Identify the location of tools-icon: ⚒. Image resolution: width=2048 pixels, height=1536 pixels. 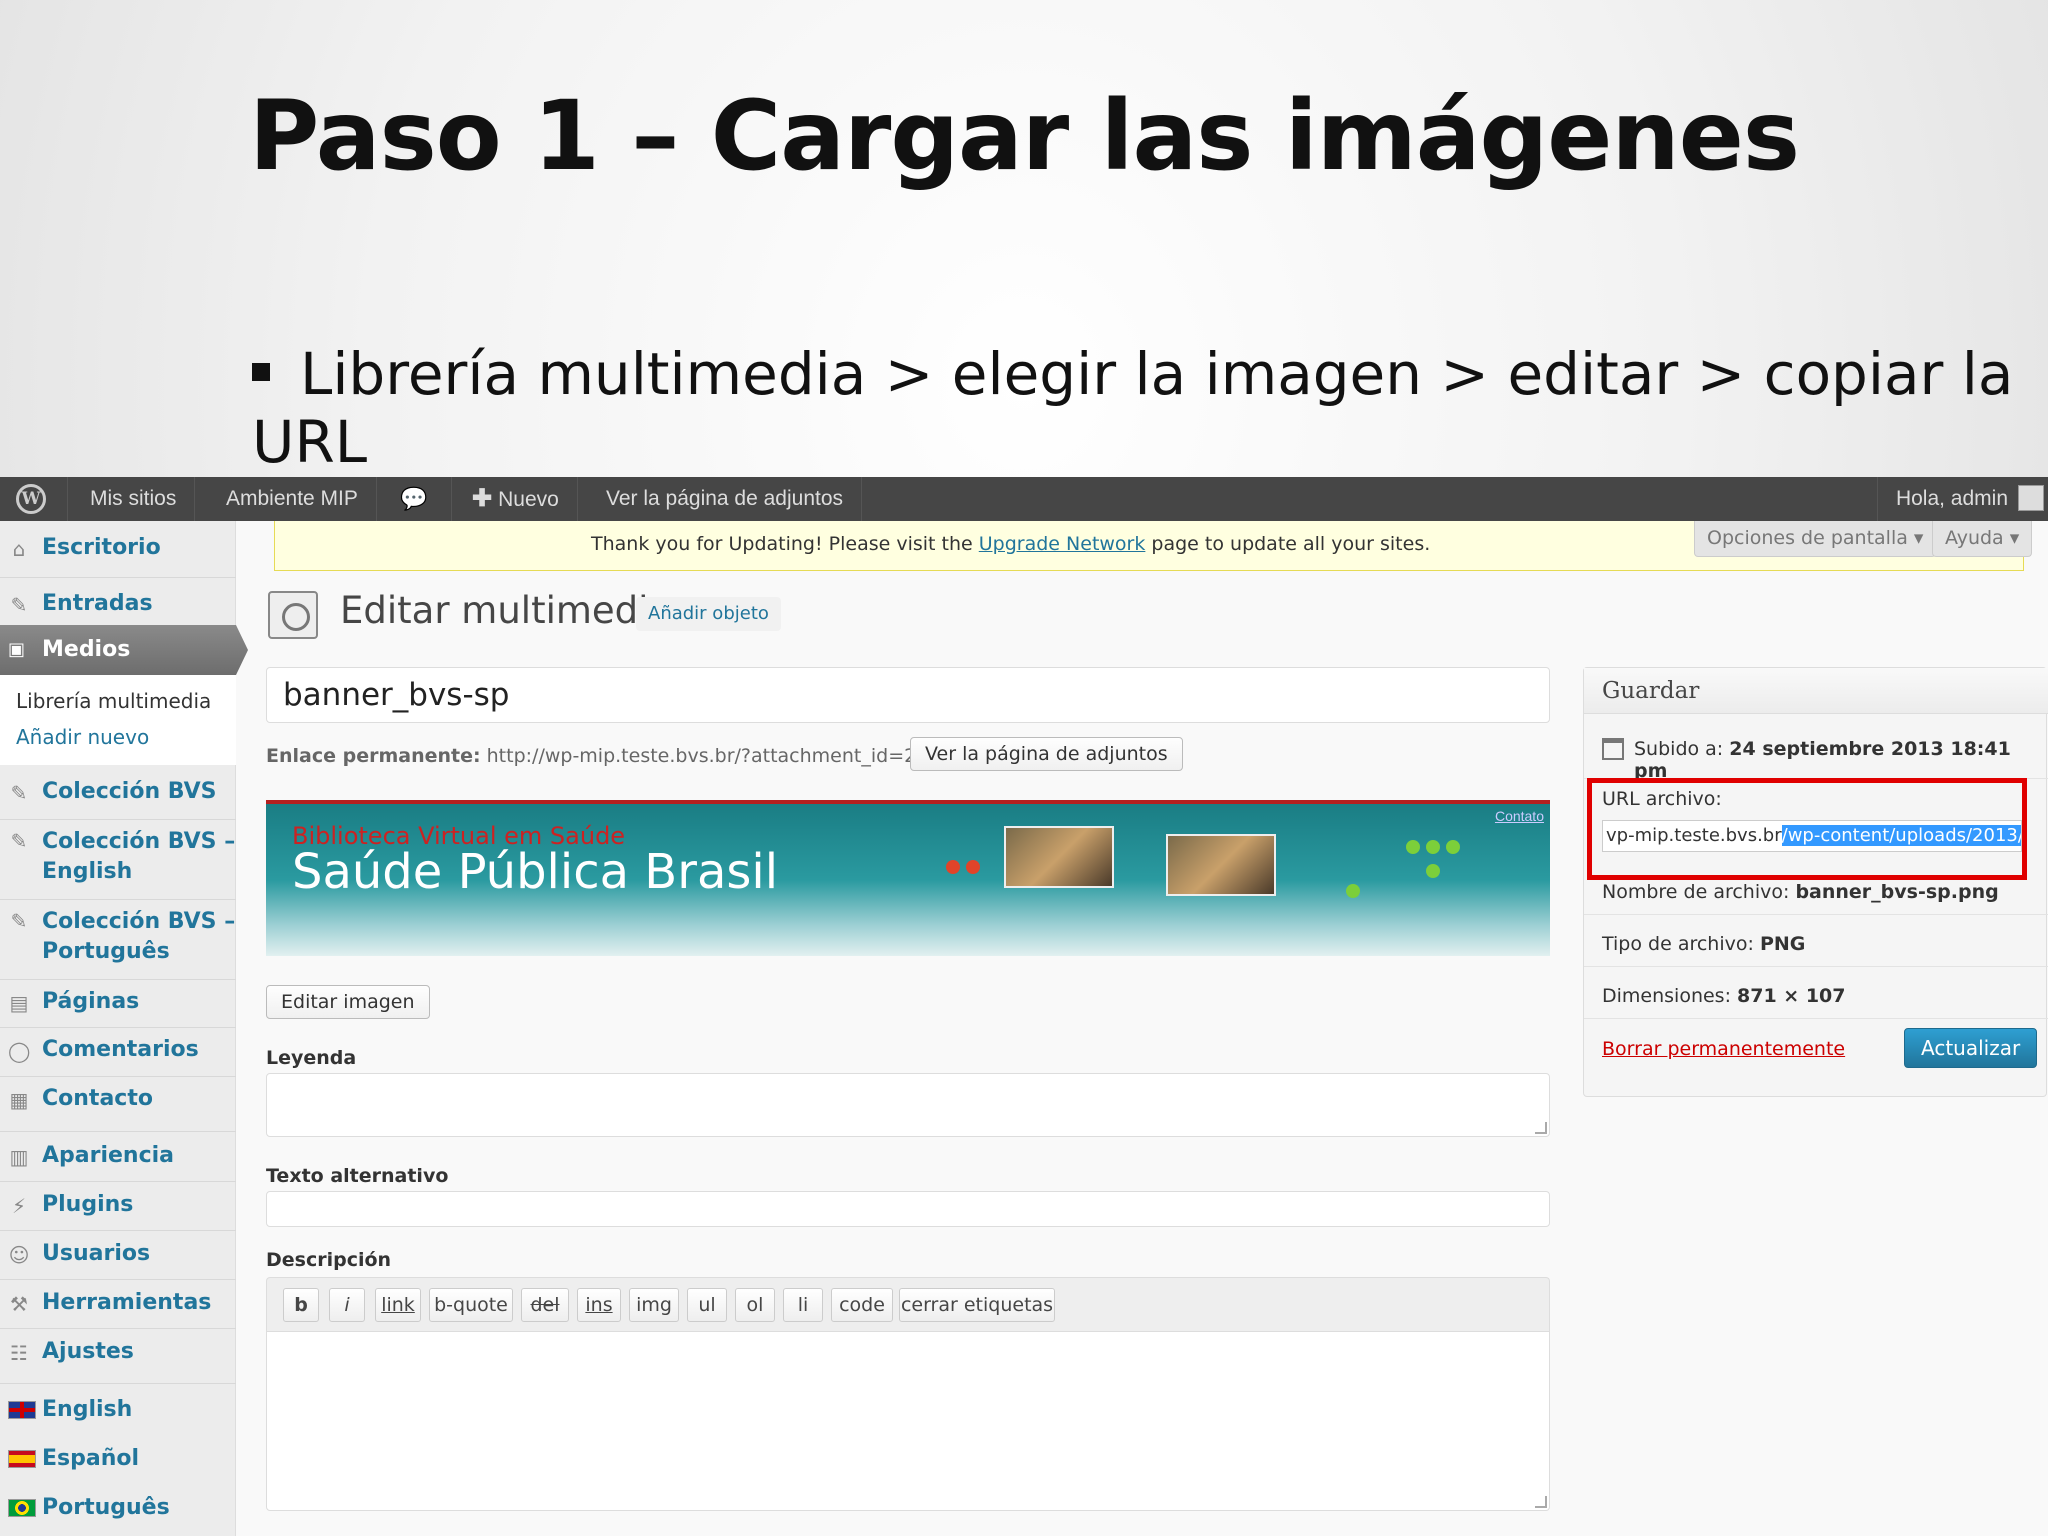
(19, 1304).